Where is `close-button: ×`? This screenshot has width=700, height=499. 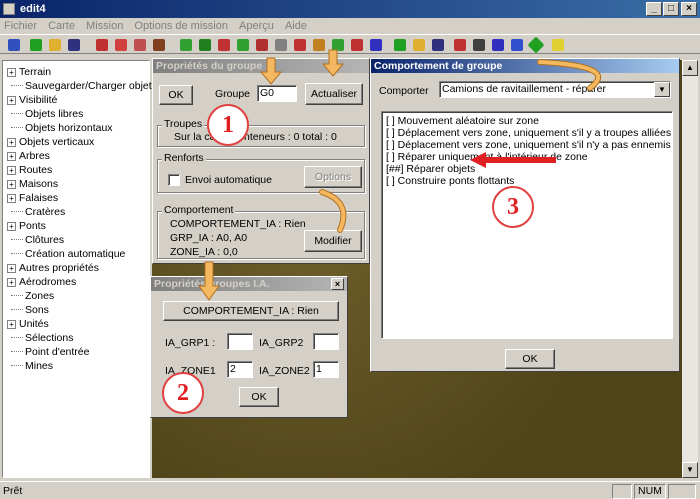
close-button: × is located at coordinates (689, 9).